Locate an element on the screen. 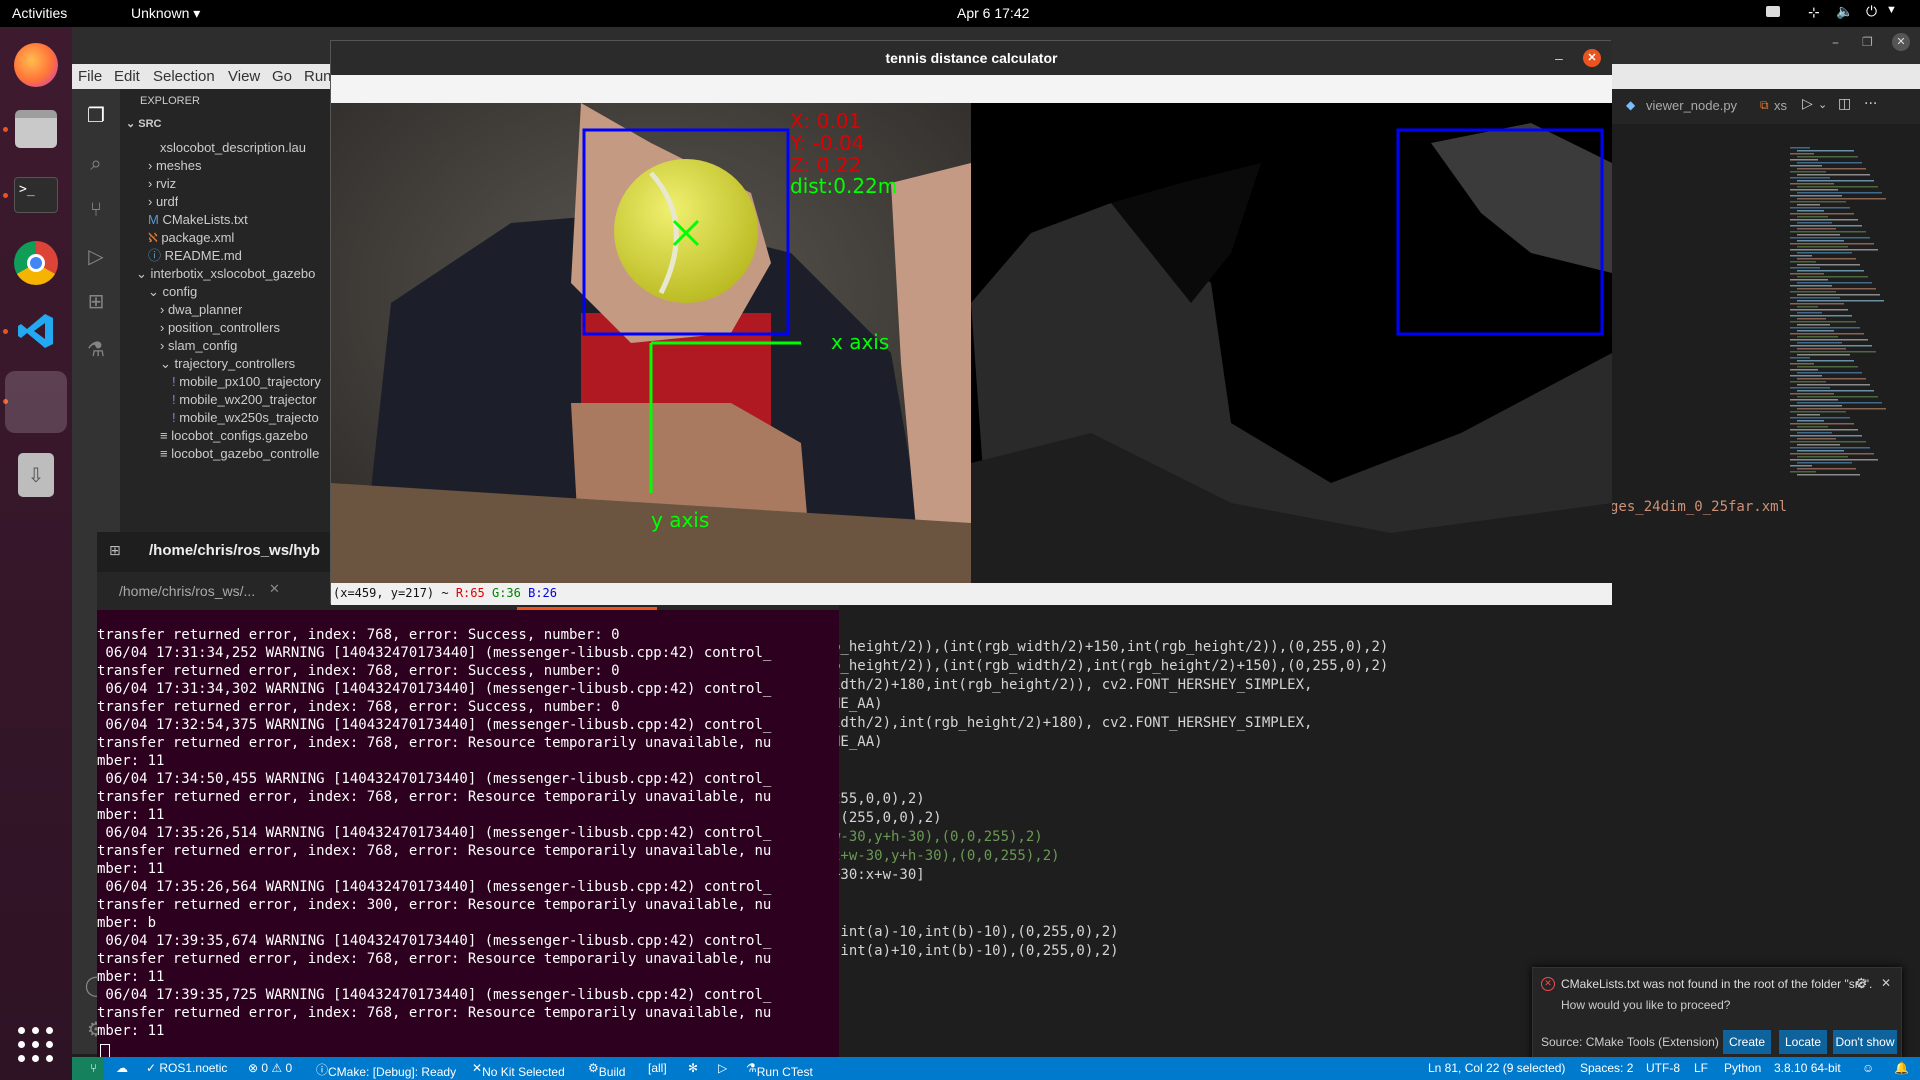 Image resolution: width=1920 pixels, height=1080 pixels. run-ctest-button: ⚗ Run CTest is located at coordinates (779, 1070).